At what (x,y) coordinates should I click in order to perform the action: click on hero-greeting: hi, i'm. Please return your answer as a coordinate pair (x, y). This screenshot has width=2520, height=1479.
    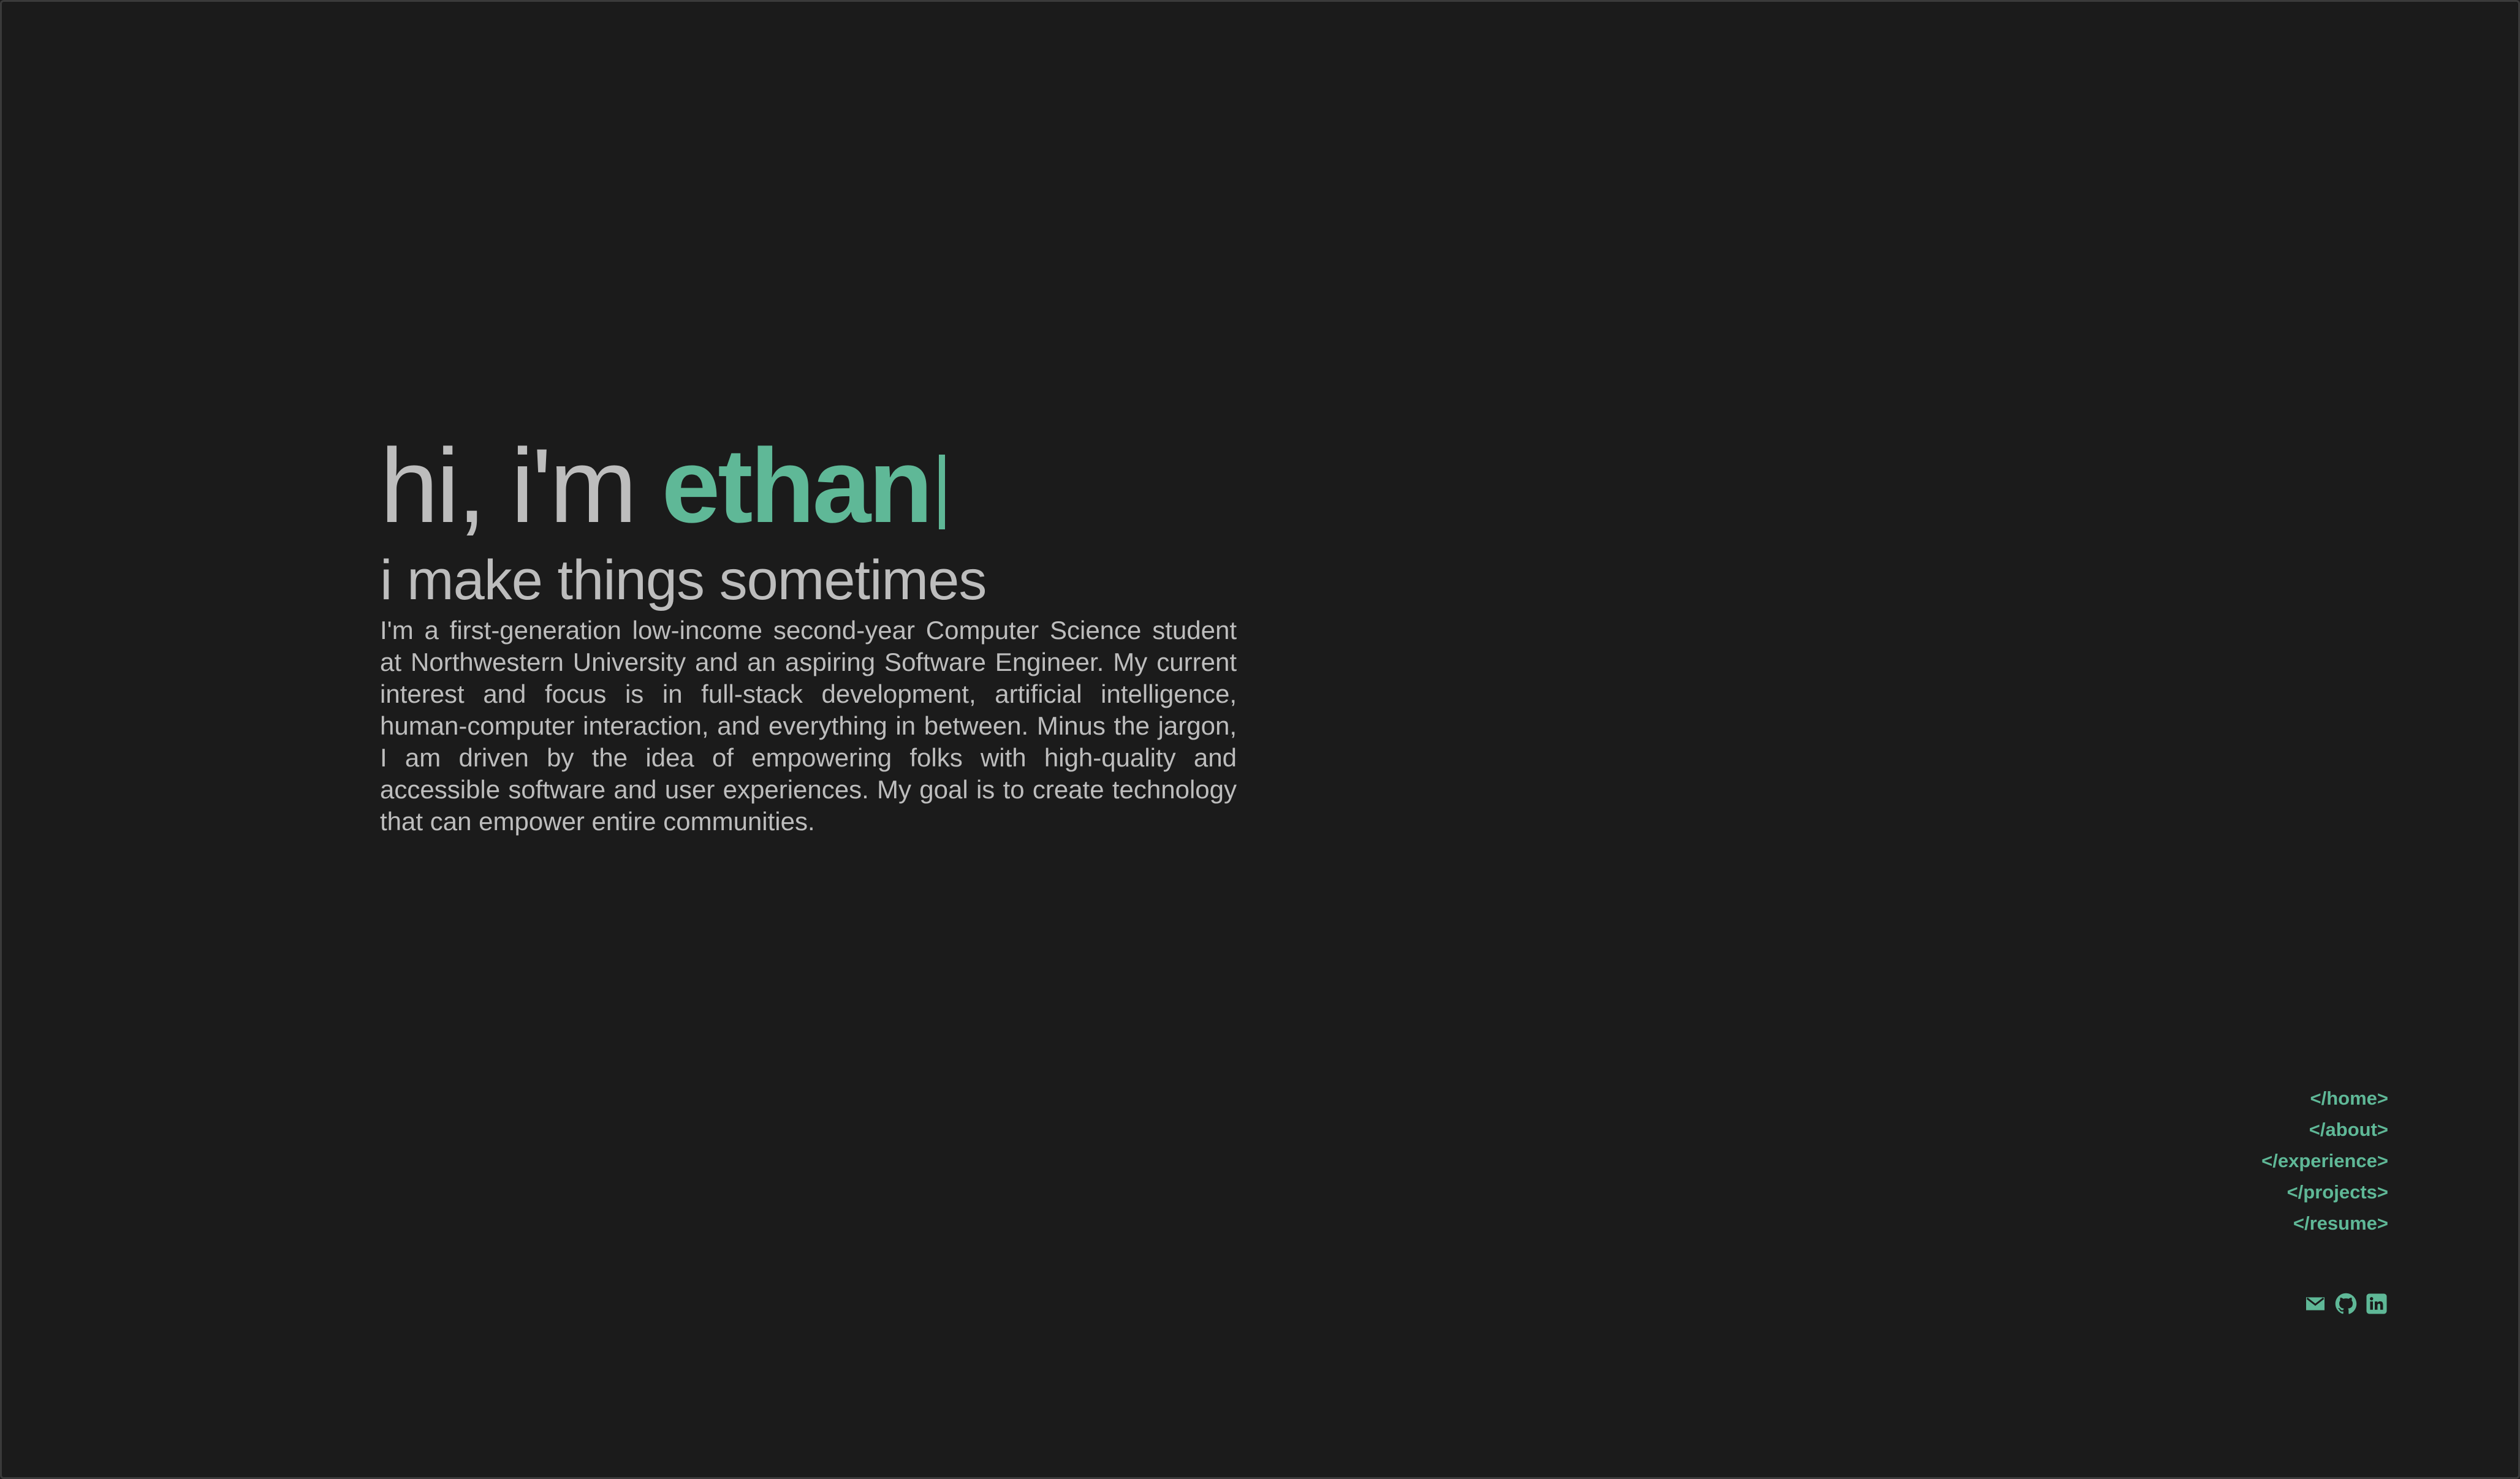
    Looking at the image, I should click on (521, 486).